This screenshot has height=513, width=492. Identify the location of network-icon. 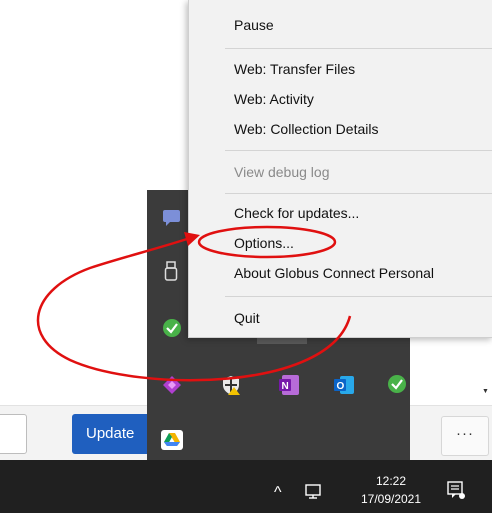
(314, 494).